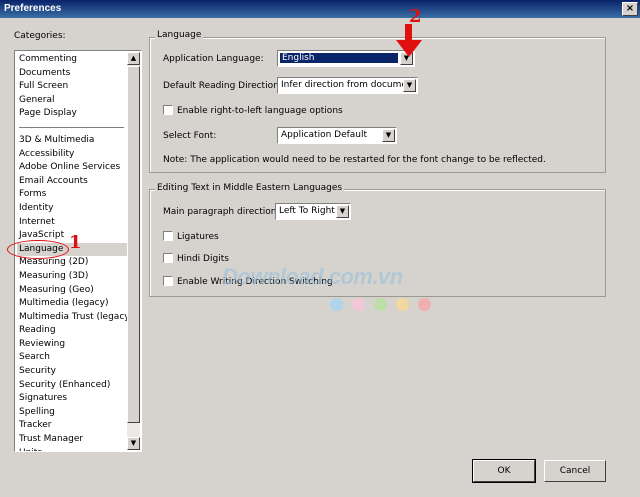 The width and height of the screenshot is (640, 497). Describe the element at coordinates (72, 74) in the screenshot. I see `category-item: Documents` at that location.